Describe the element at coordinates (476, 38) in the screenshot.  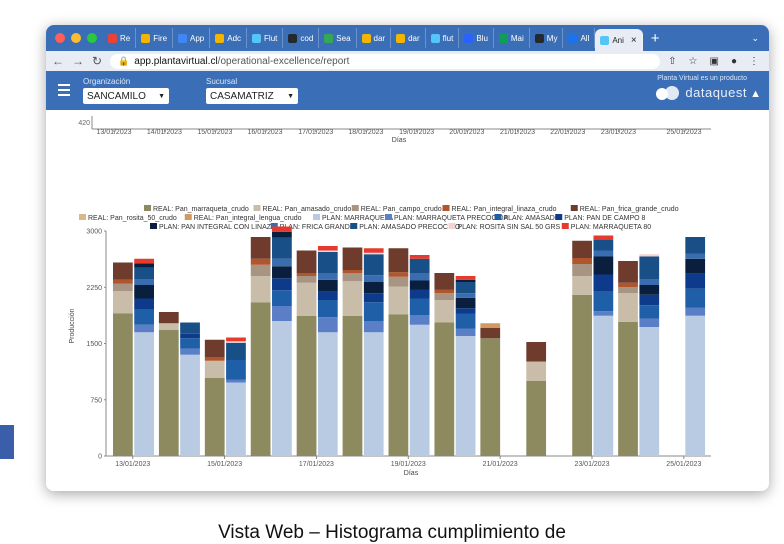
I see `browser-tab: Blu` at that location.